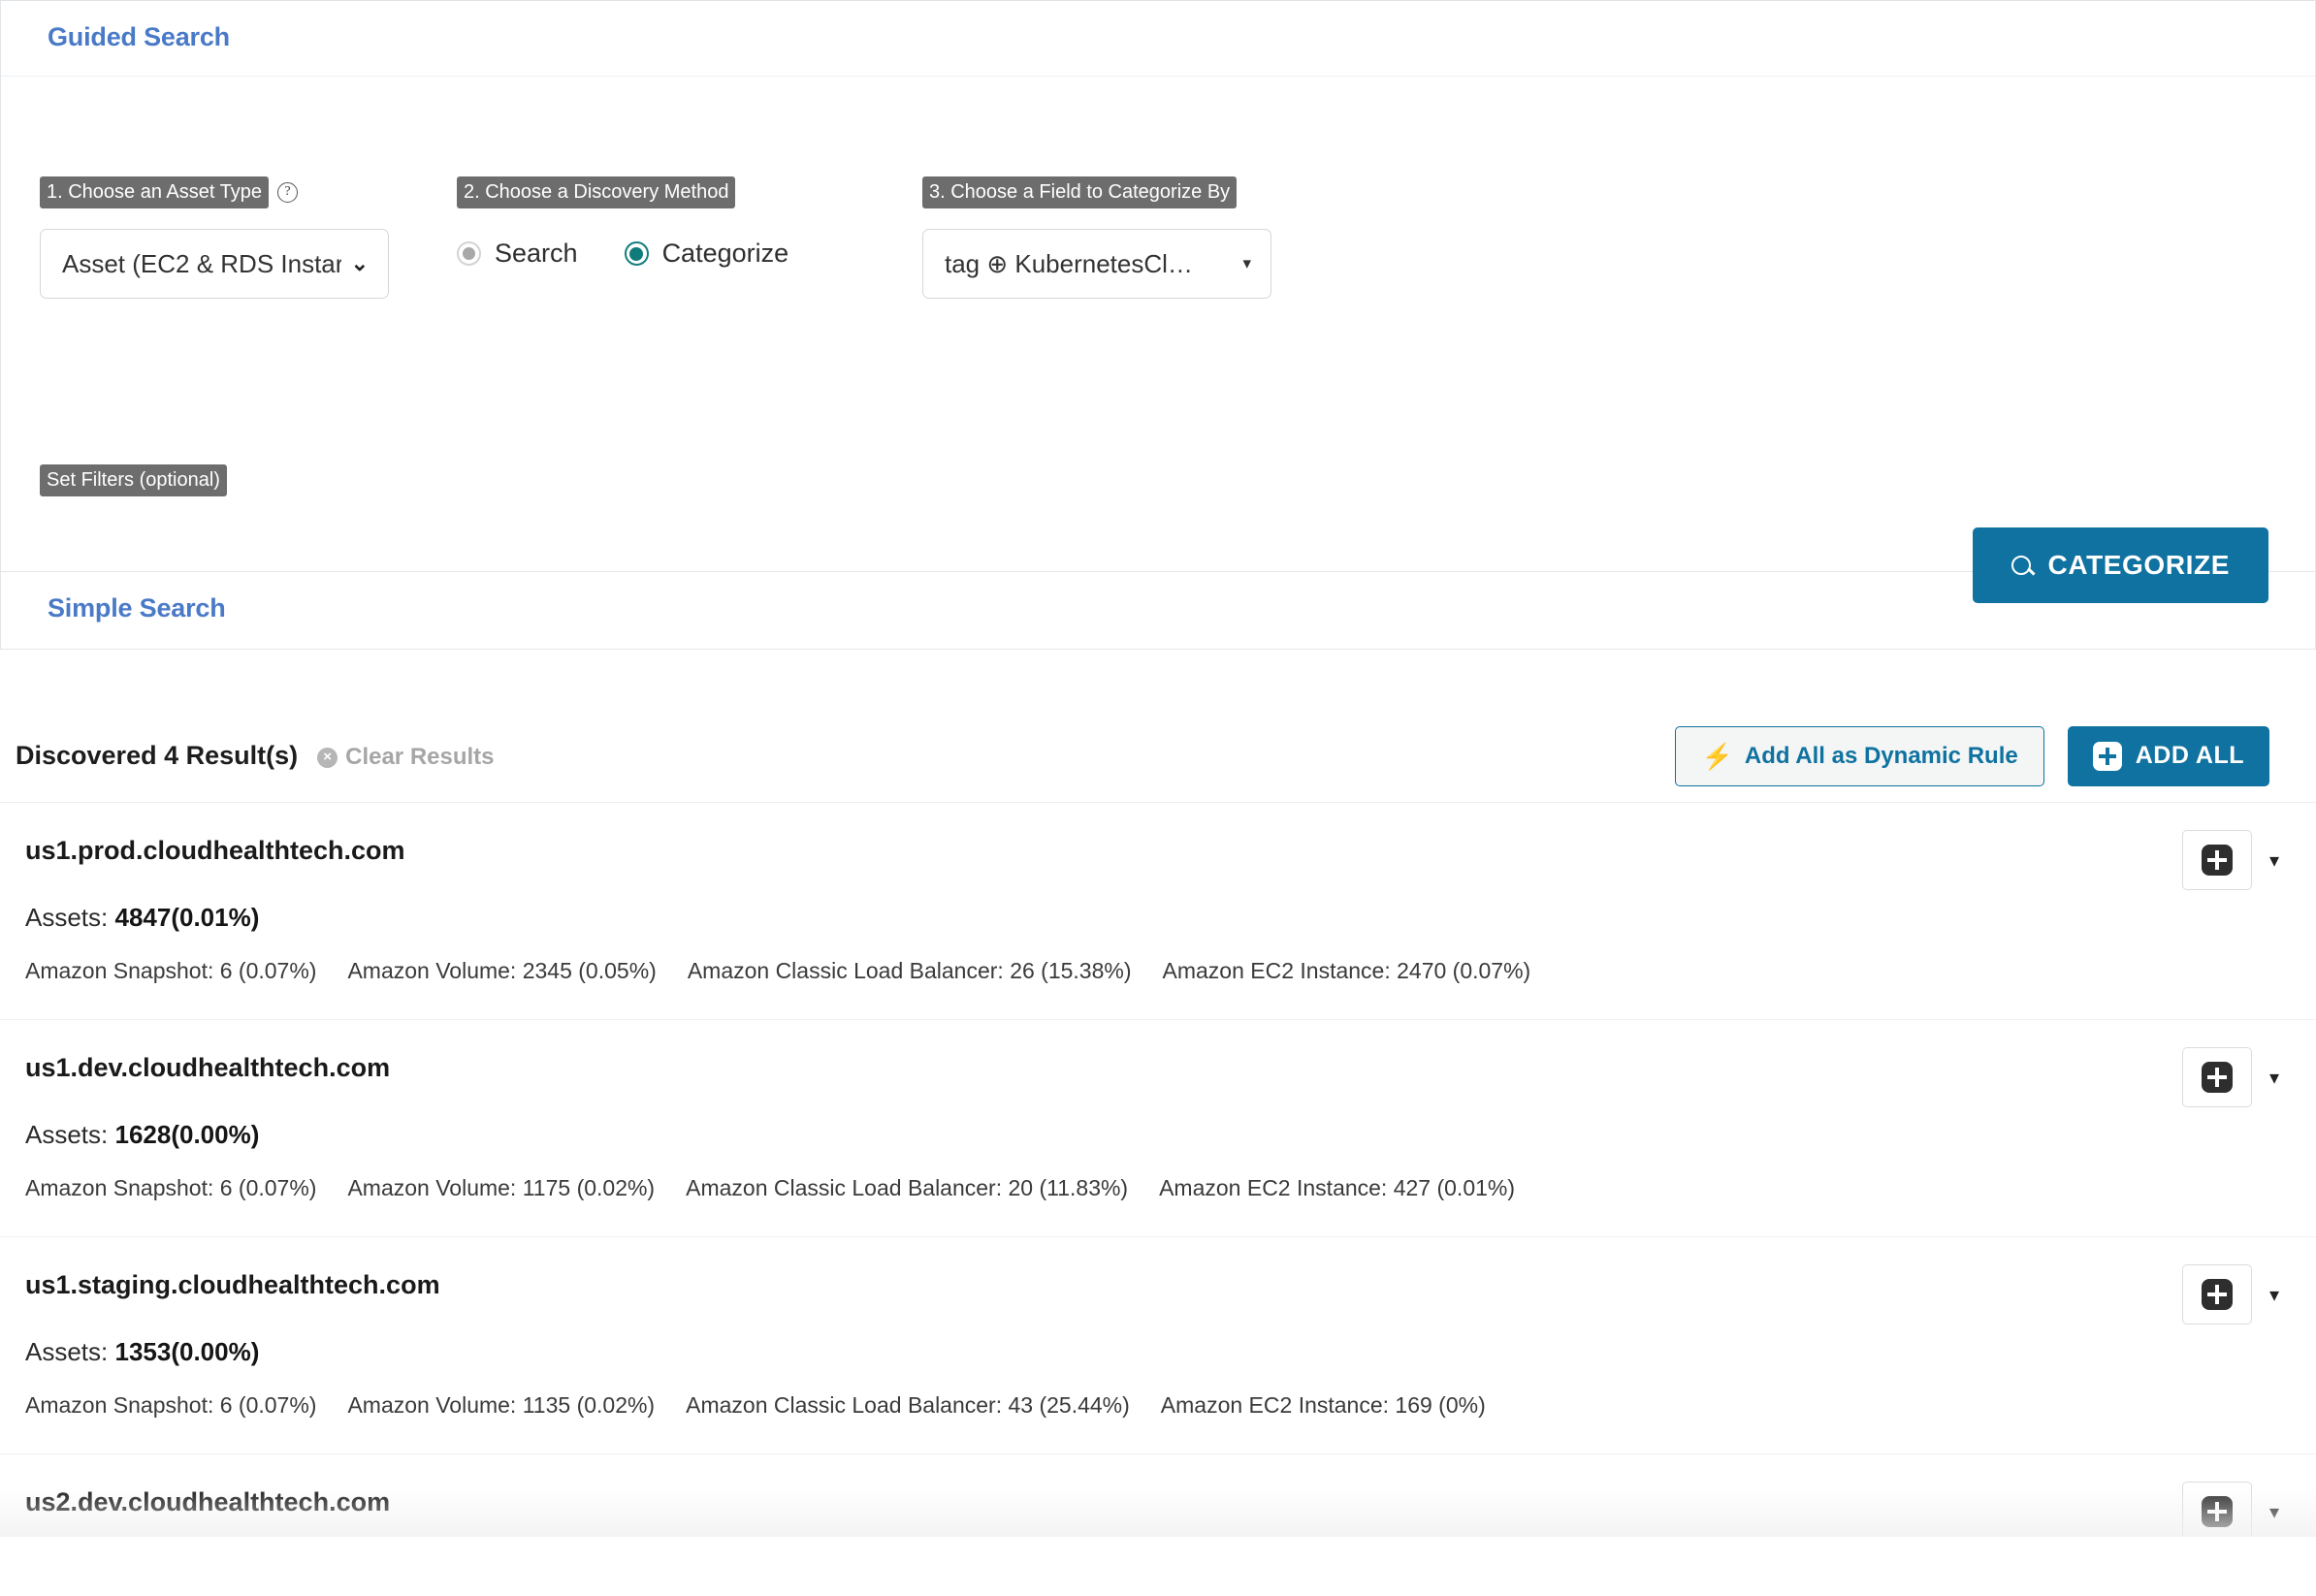 This screenshot has height=1596, width=2316. Describe the element at coordinates (1337, 1187) in the screenshot. I see `breakdown-item: Amazon EC2 Instance: 427 (0.01%)` at that location.